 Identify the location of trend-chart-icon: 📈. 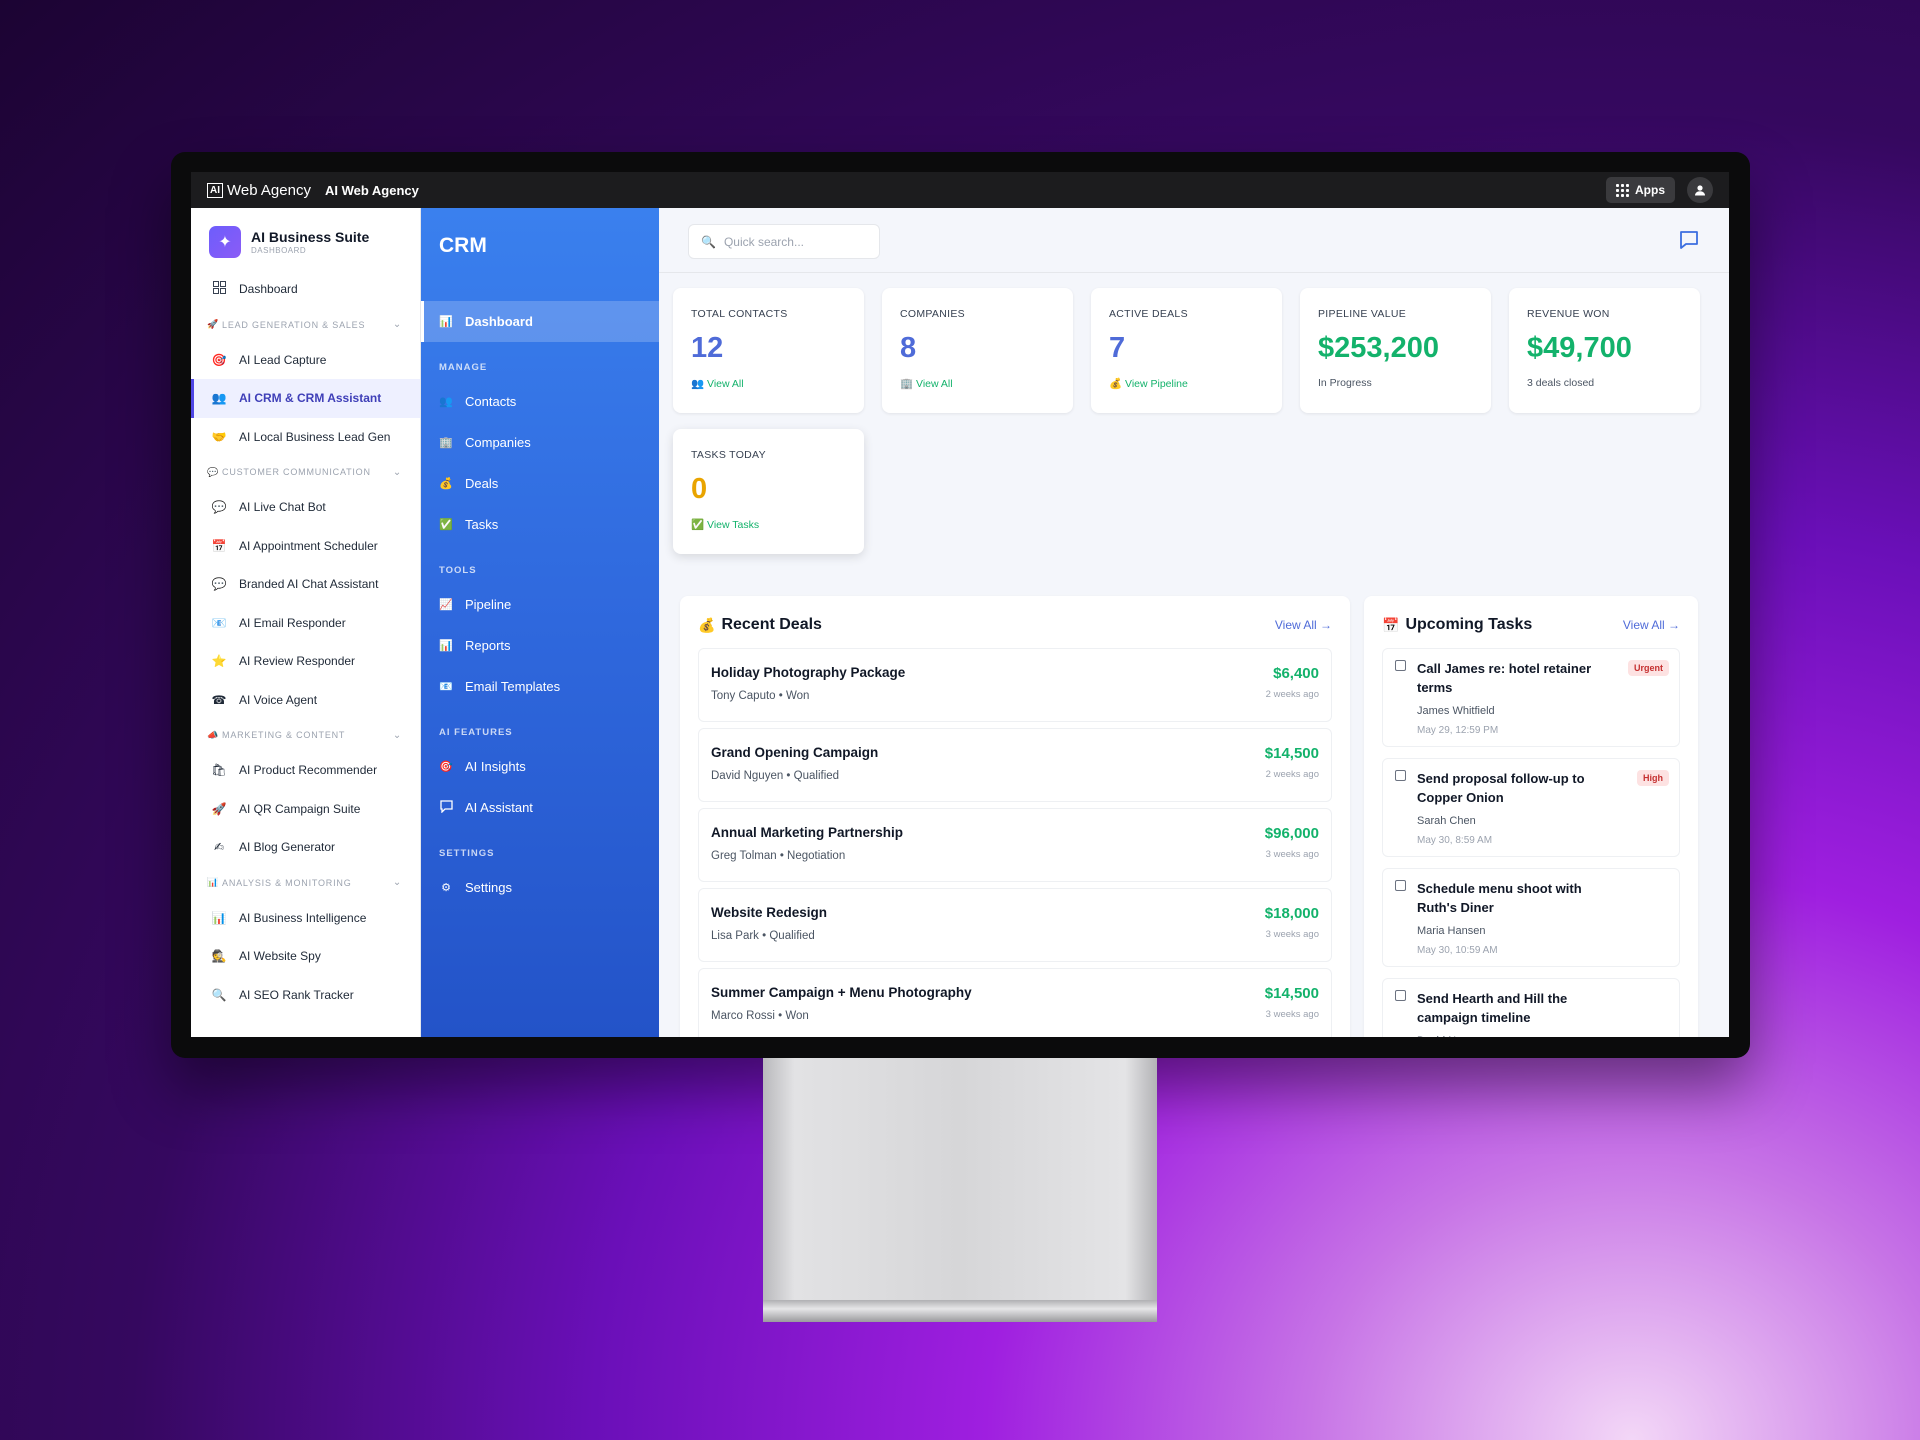
(446, 605).